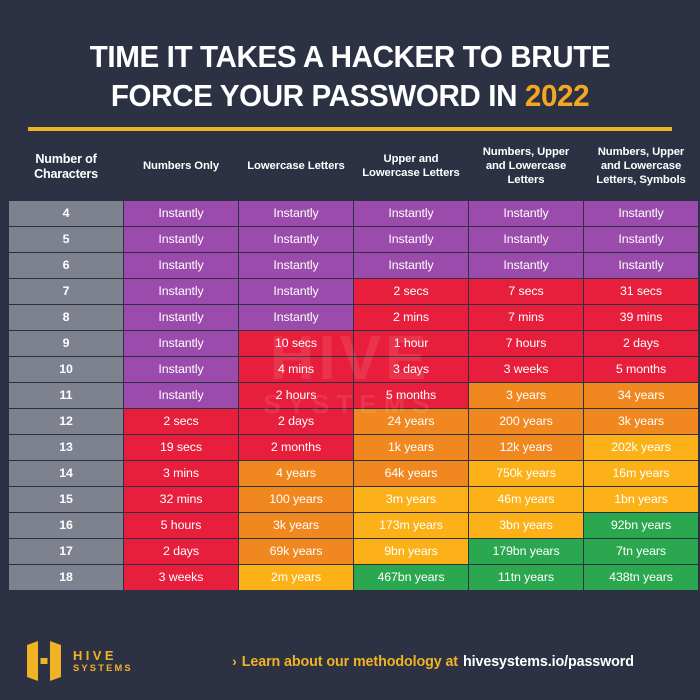  I want to click on heatmap-cell: 92bn years, so click(641, 525).